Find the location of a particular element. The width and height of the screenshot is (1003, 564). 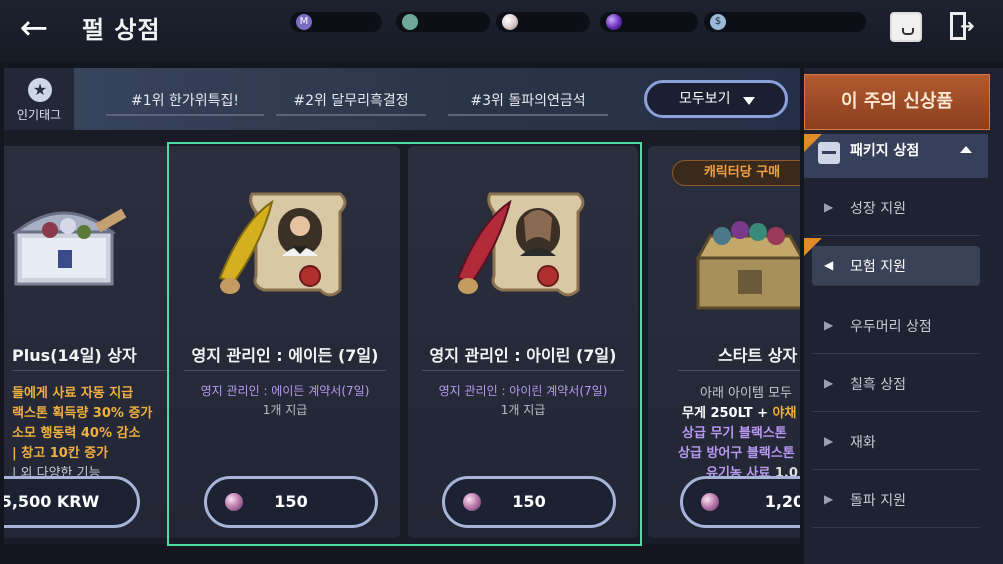

sidebar-item-boss-shop: ▶ 우두머리 상점 is located at coordinates (896, 326).